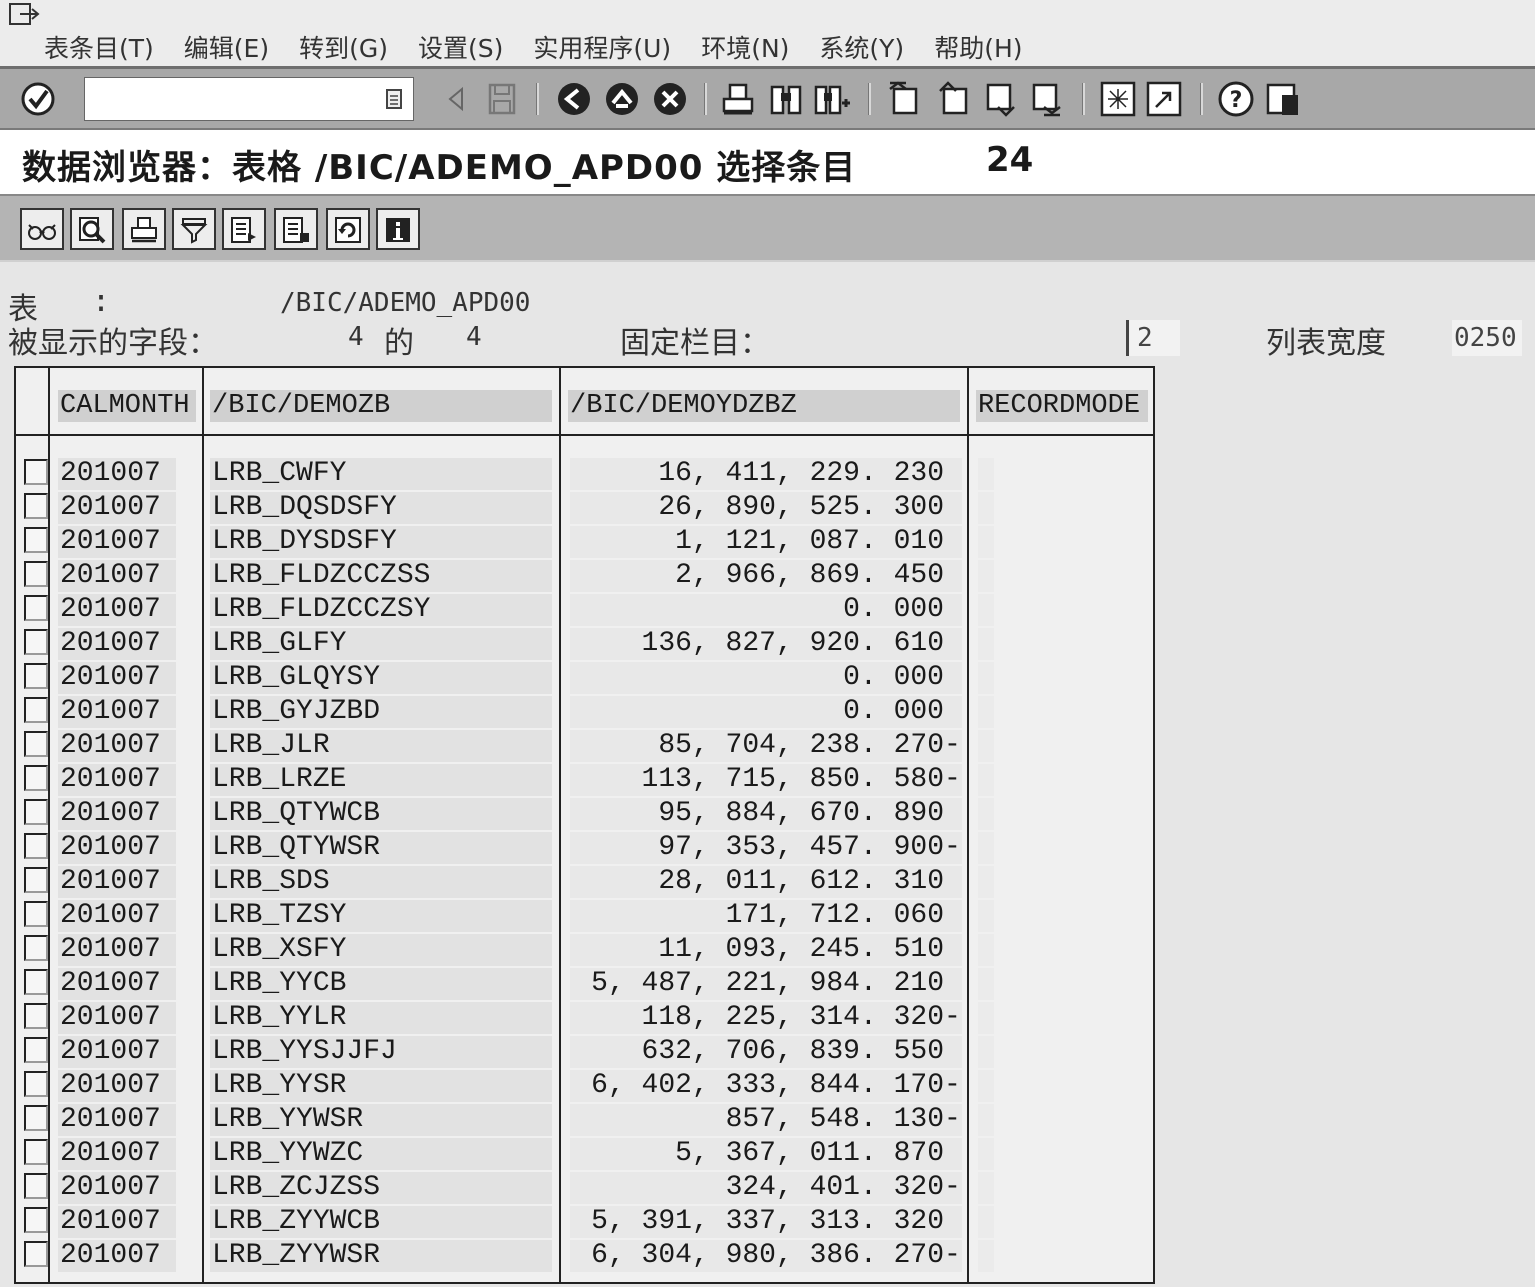  I want to click on table-row: 201007 LRB_QTYWSR 97, 353, 457. 900-, so click(584, 849).